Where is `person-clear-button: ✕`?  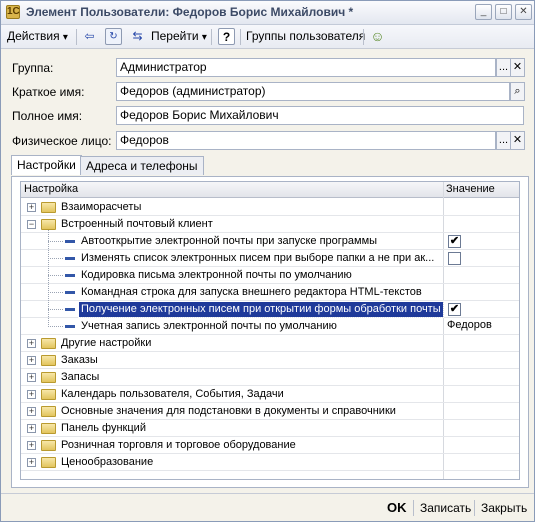 person-clear-button: ✕ is located at coordinates (517, 140).